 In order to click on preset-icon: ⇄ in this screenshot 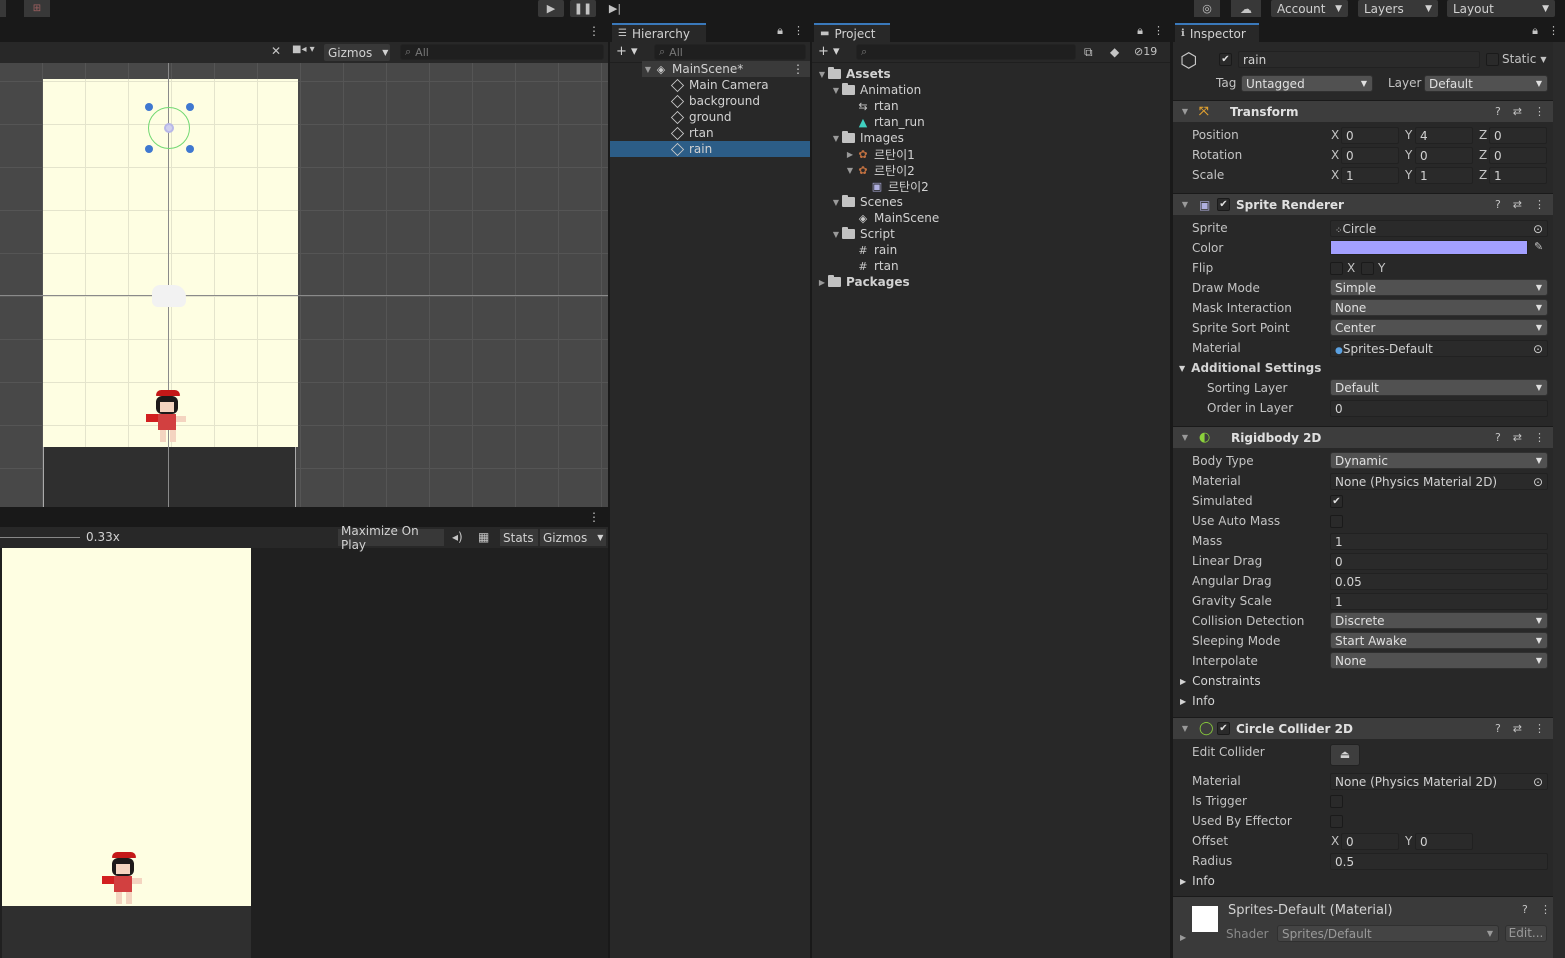, I will do `click(1517, 728)`.